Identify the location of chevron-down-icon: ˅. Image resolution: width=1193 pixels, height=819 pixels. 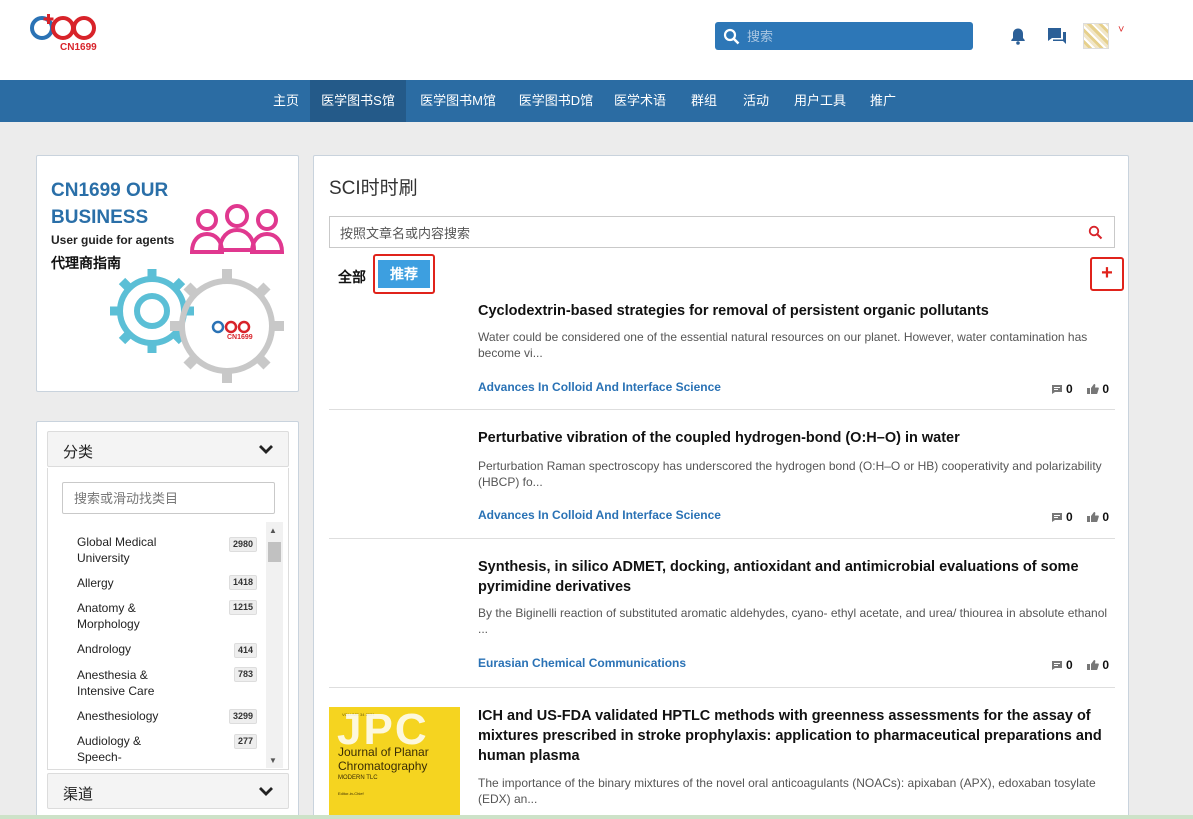
(1121, 30).